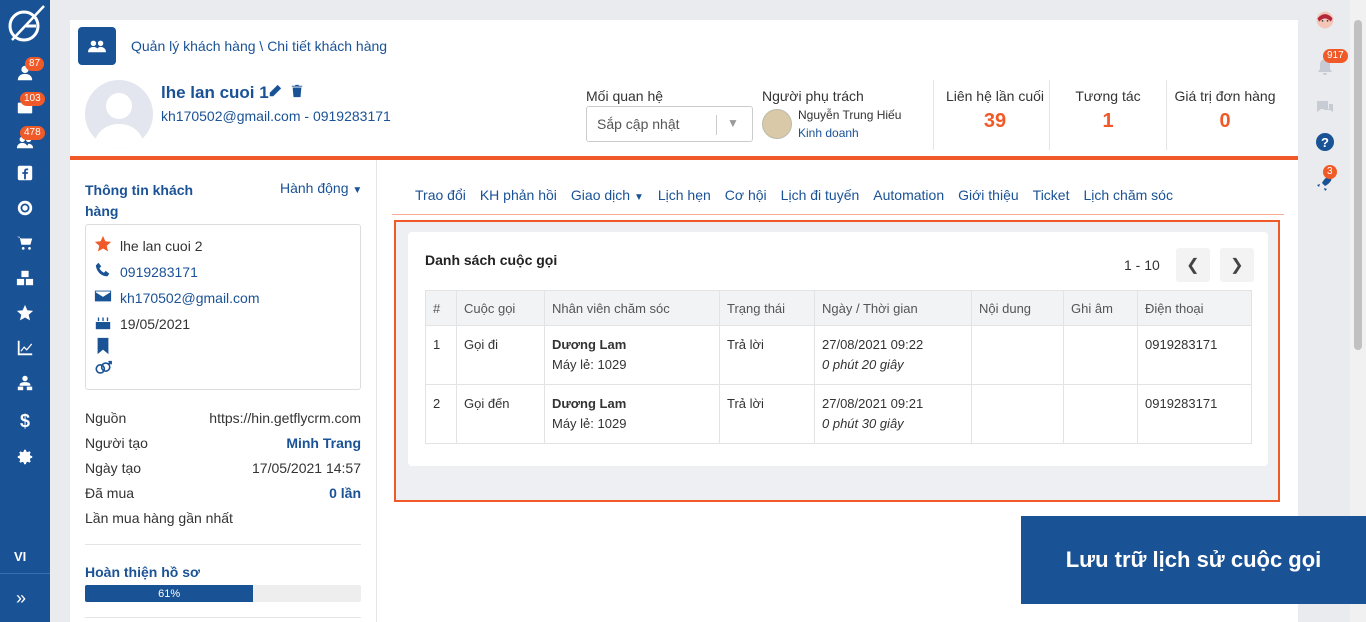  Describe the element at coordinates (103, 323) in the screenshot. I see `birthday-cake-icon` at that location.